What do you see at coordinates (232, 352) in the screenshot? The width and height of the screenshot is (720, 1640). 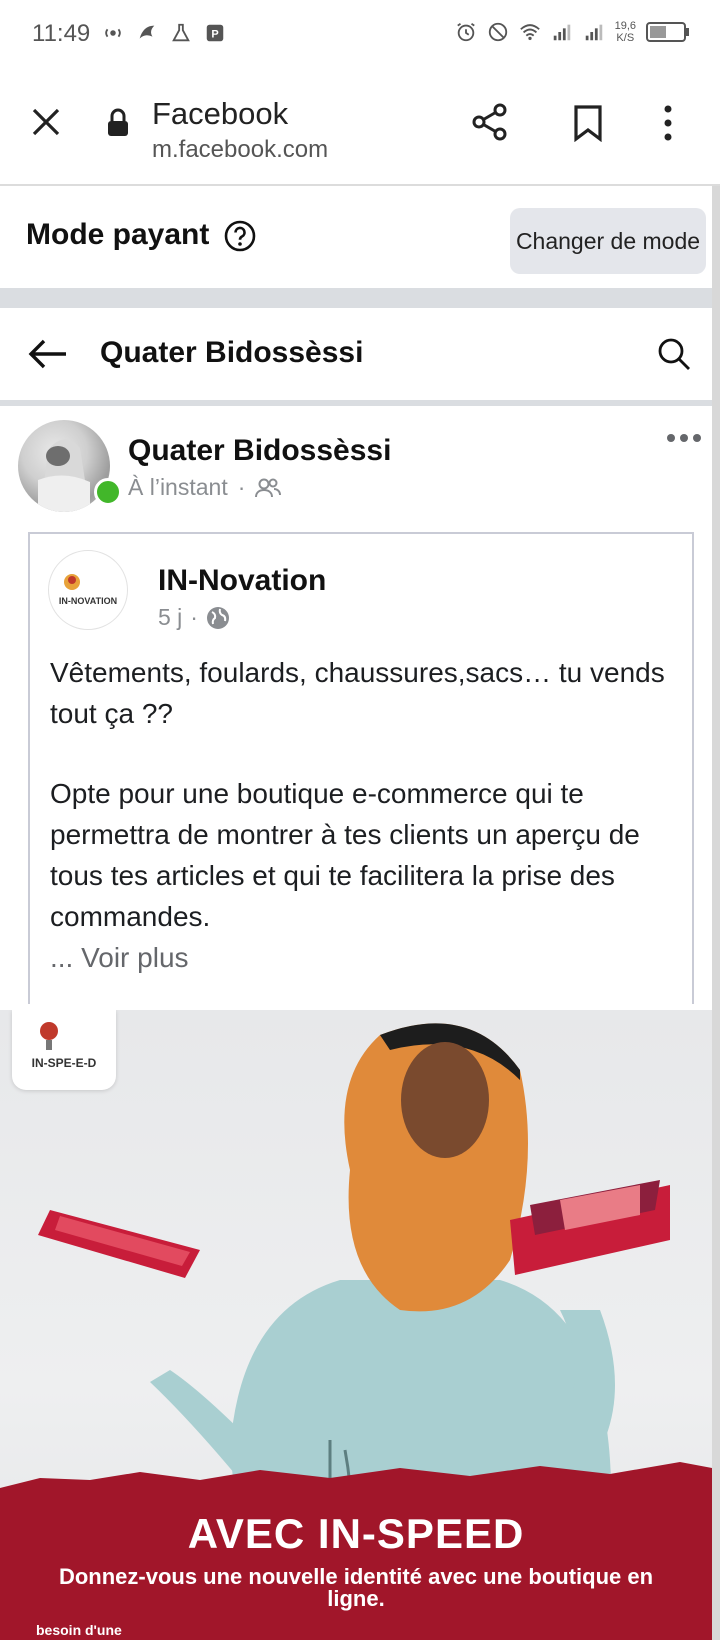 I see `page-title: Quater Bidossèssi` at bounding box center [232, 352].